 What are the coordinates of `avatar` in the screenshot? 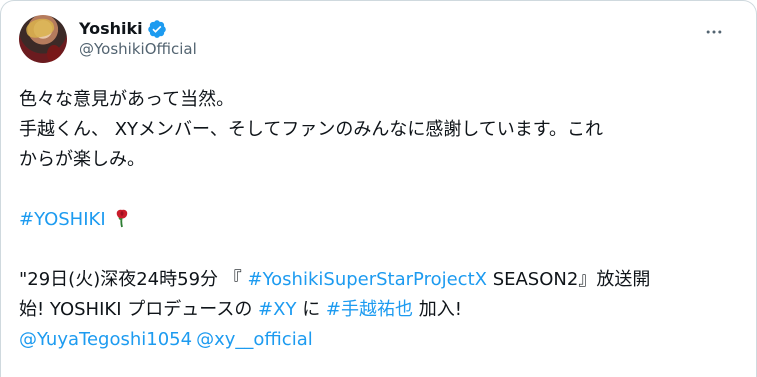 It's located at (43, 39).